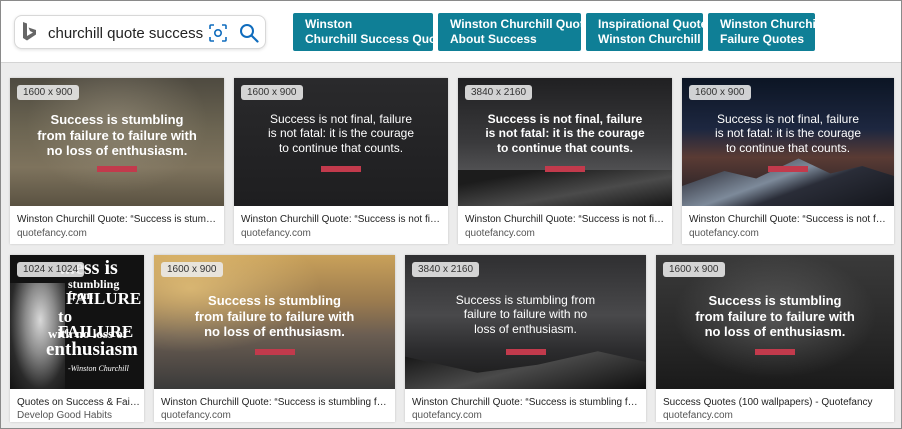  Describe the element at coordinates (524, 24) in the screenshot. I see `related-search-line: Winston Churchill Quotes` at that location.